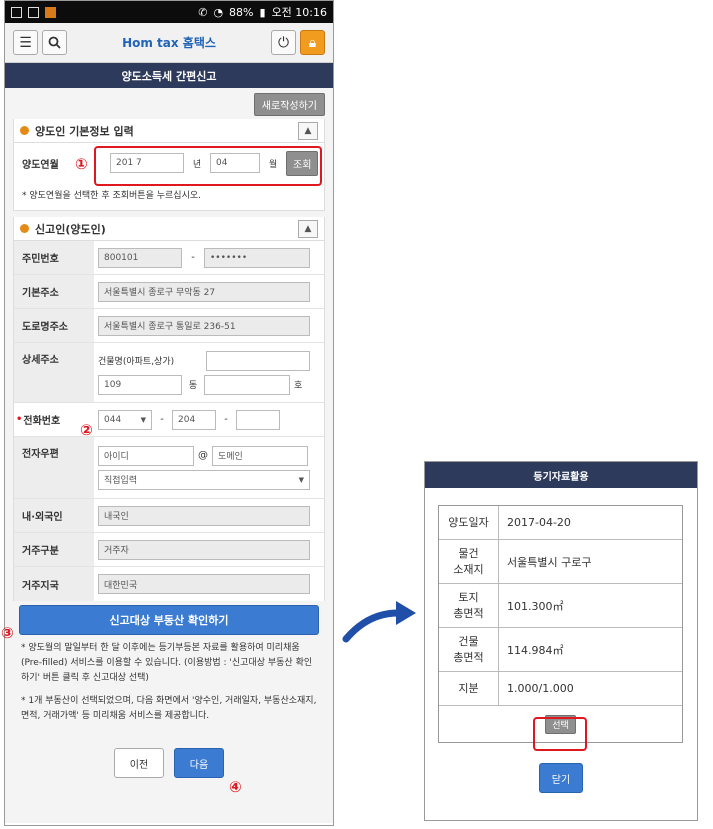 This screenshot has width=713, height=829. I want to click on table-row-value: 101.300㎡, so click(535, 606).